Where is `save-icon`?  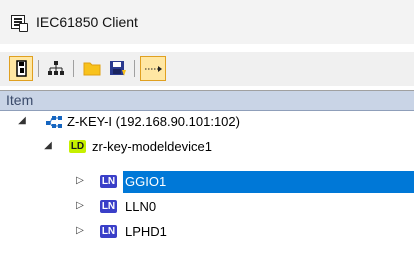
save-icon is located at coordinates (118, 68).